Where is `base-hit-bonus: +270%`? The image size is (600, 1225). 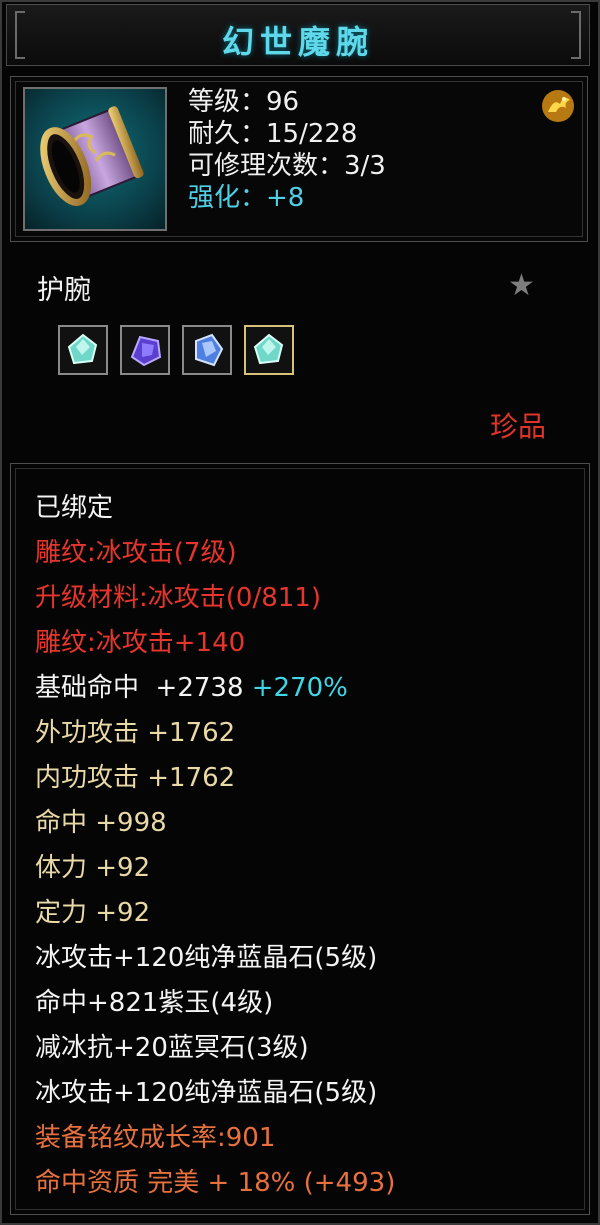
base-hit-bonus: +270% is located at coordinates (299, 688).